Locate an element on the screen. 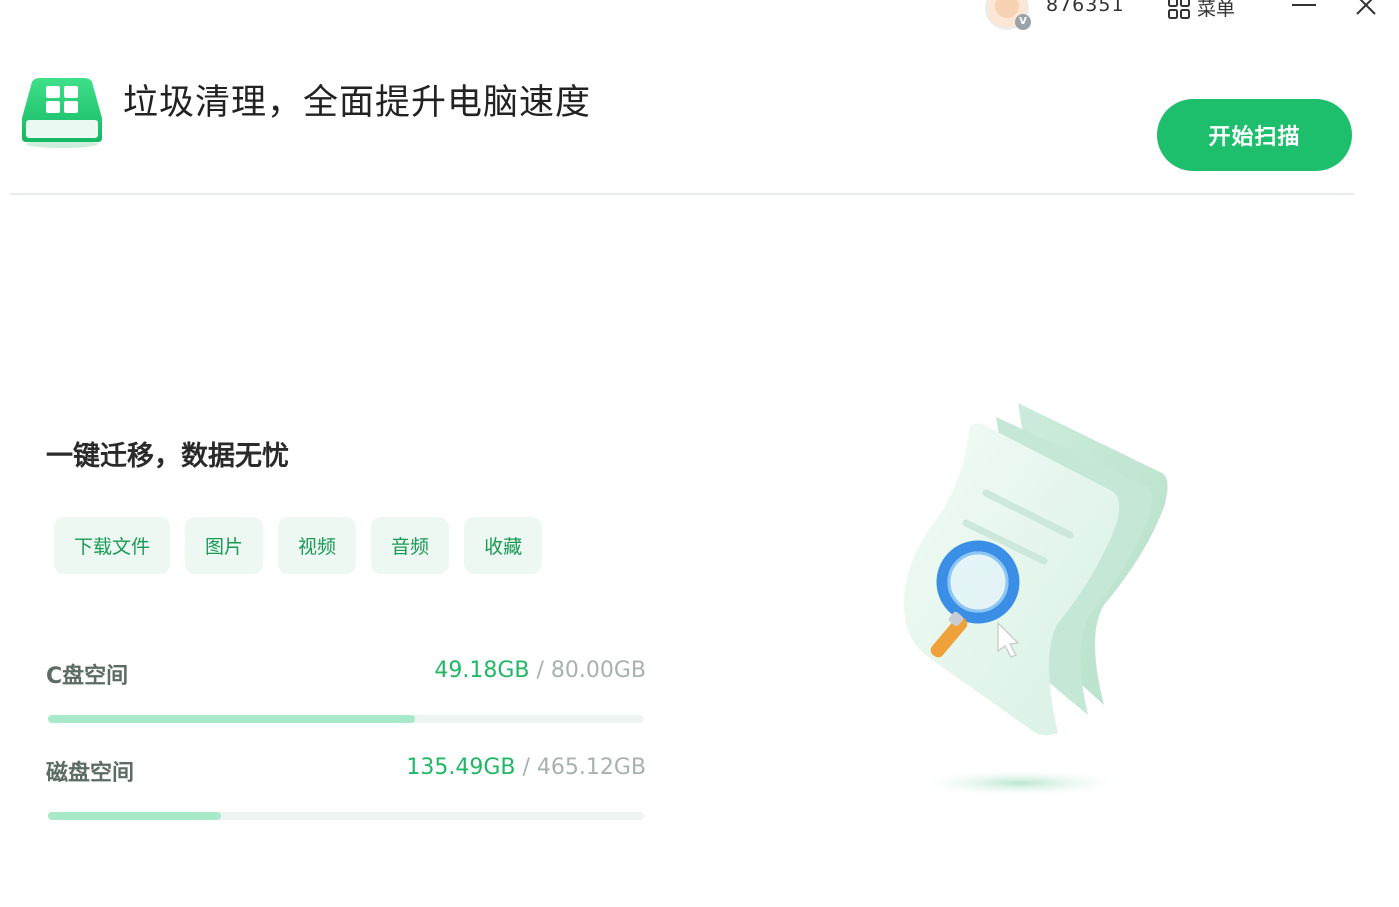 This screenshot has height=907, width=1399. space-values: 135.49GB / 465.12GB is located at coordinates (526, 767).